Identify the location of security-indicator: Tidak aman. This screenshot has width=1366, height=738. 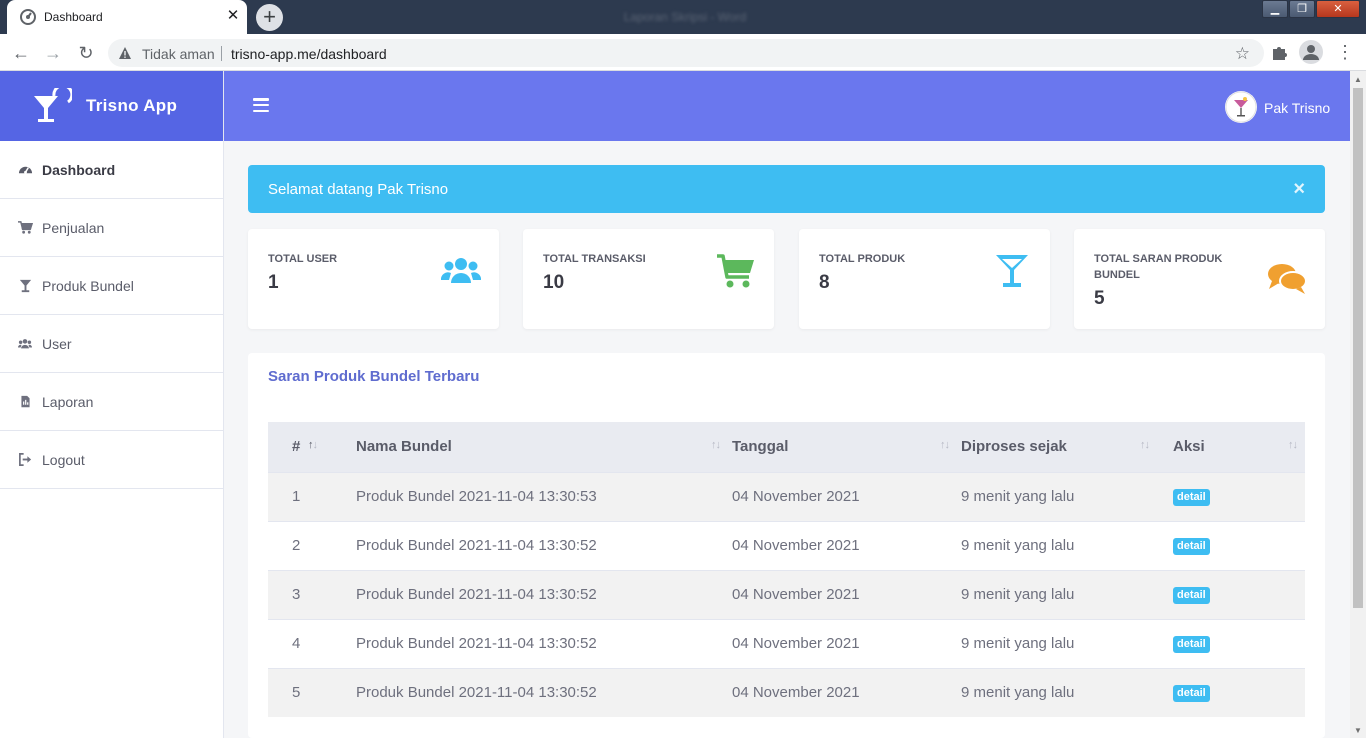
(178, 54).